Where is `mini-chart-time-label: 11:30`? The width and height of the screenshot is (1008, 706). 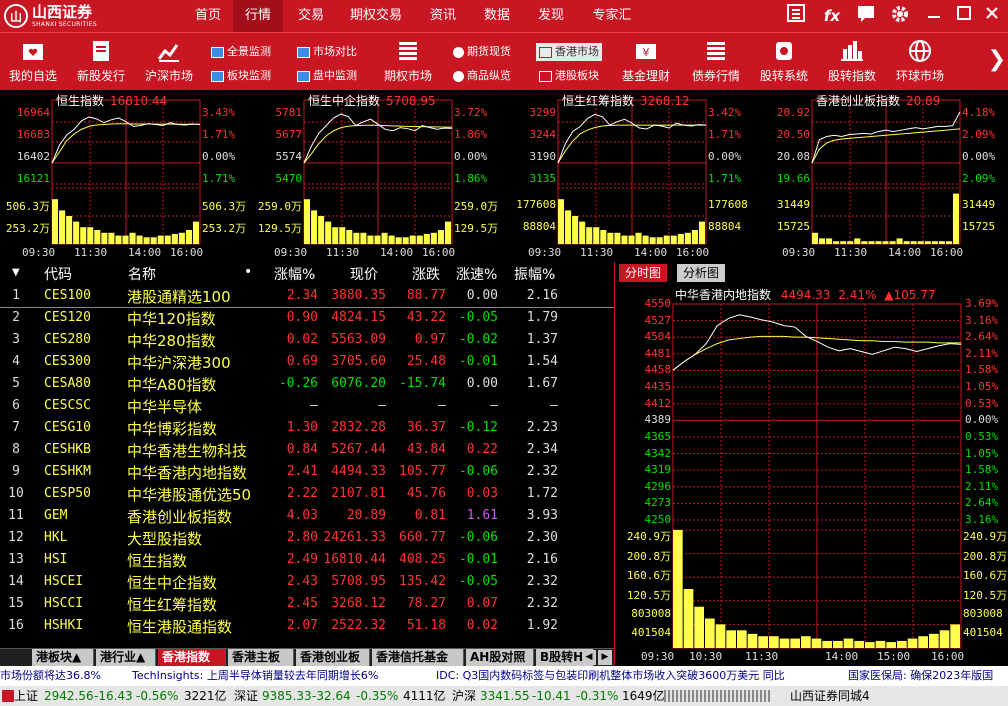 mini-chart-time-label: 11:30 is located at coordinates (597, 252).